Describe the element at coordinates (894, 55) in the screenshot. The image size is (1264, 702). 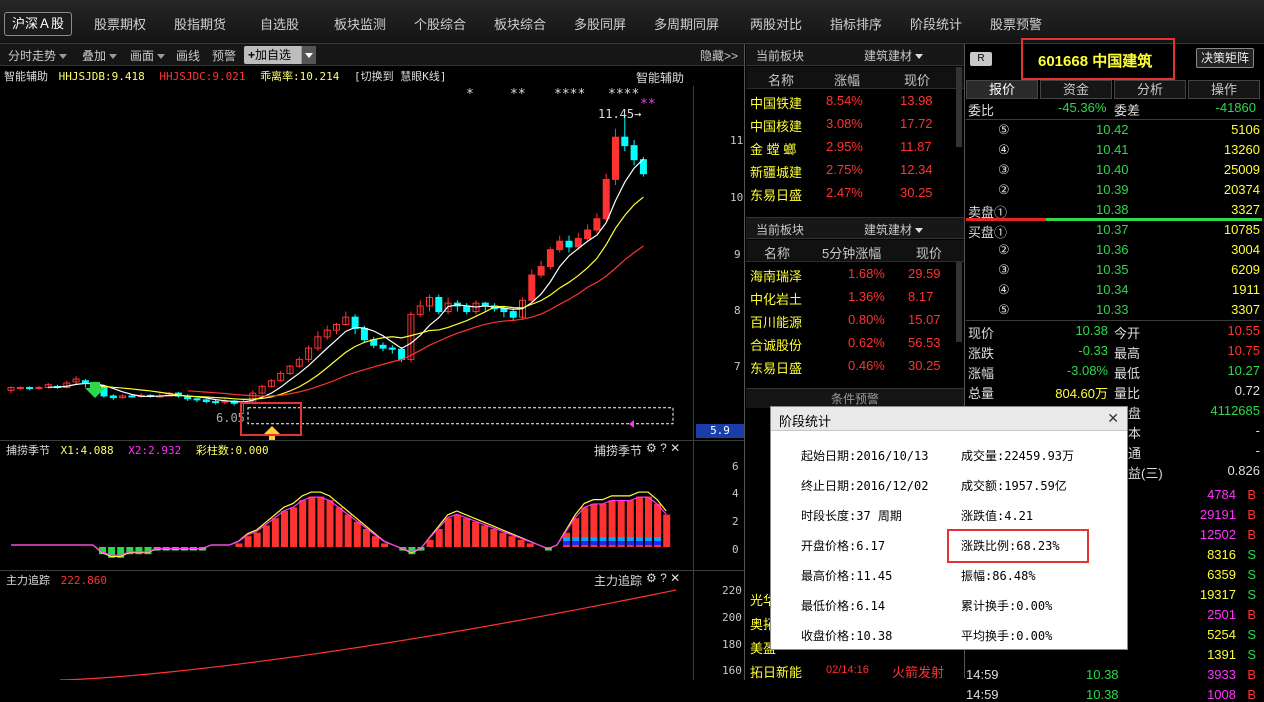
I see `sector1-selector: 建筑建材` at that location.